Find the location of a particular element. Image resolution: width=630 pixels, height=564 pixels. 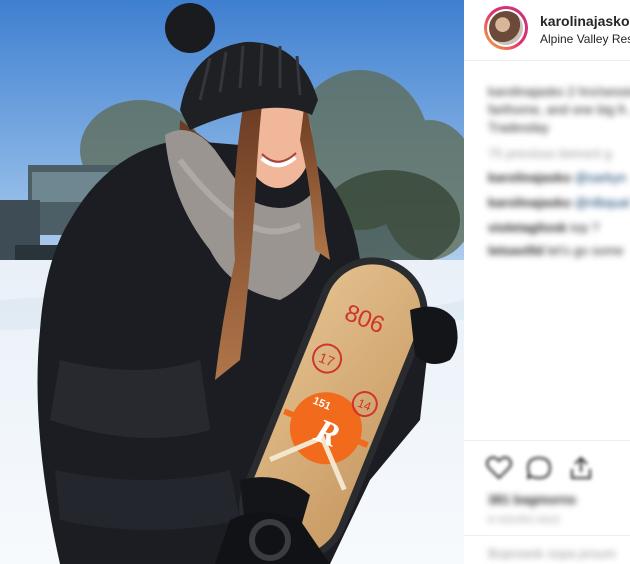

add-comment-input: Bojeowsk sopa proum is located at coordinates (552, 553).